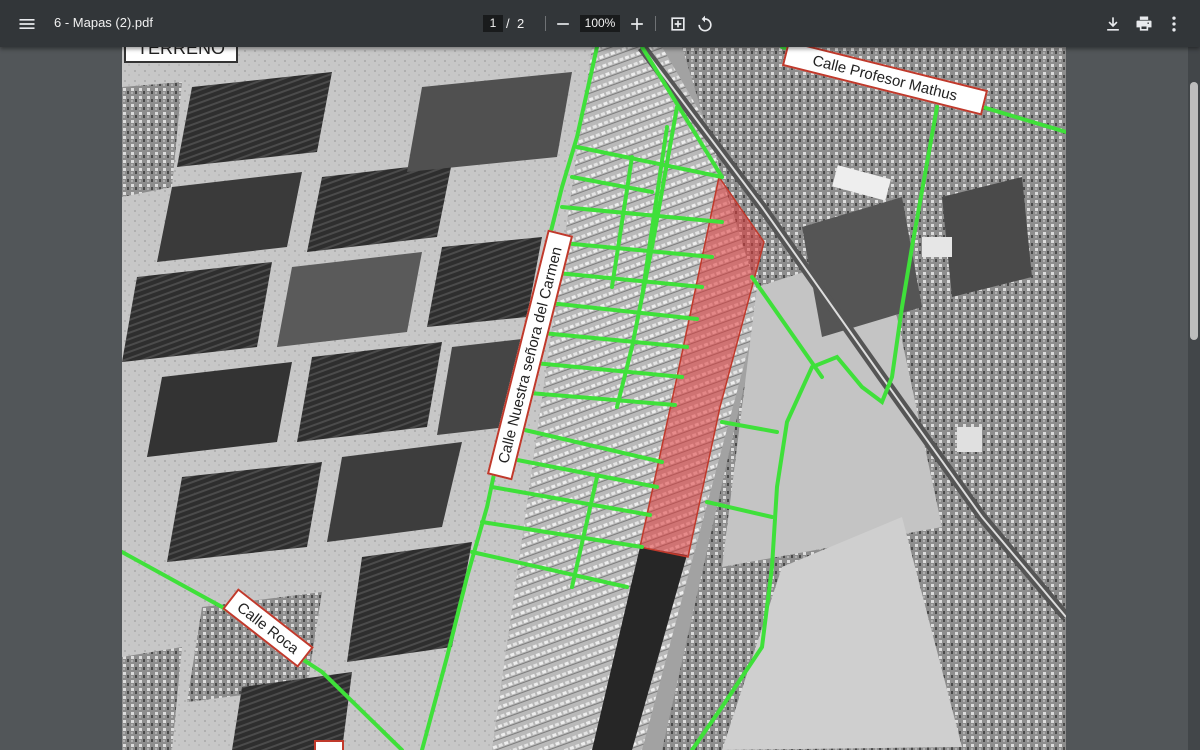 The height and width of the screenshot is (750, 1200). I want to click on print-icon, so click(1144, 23).